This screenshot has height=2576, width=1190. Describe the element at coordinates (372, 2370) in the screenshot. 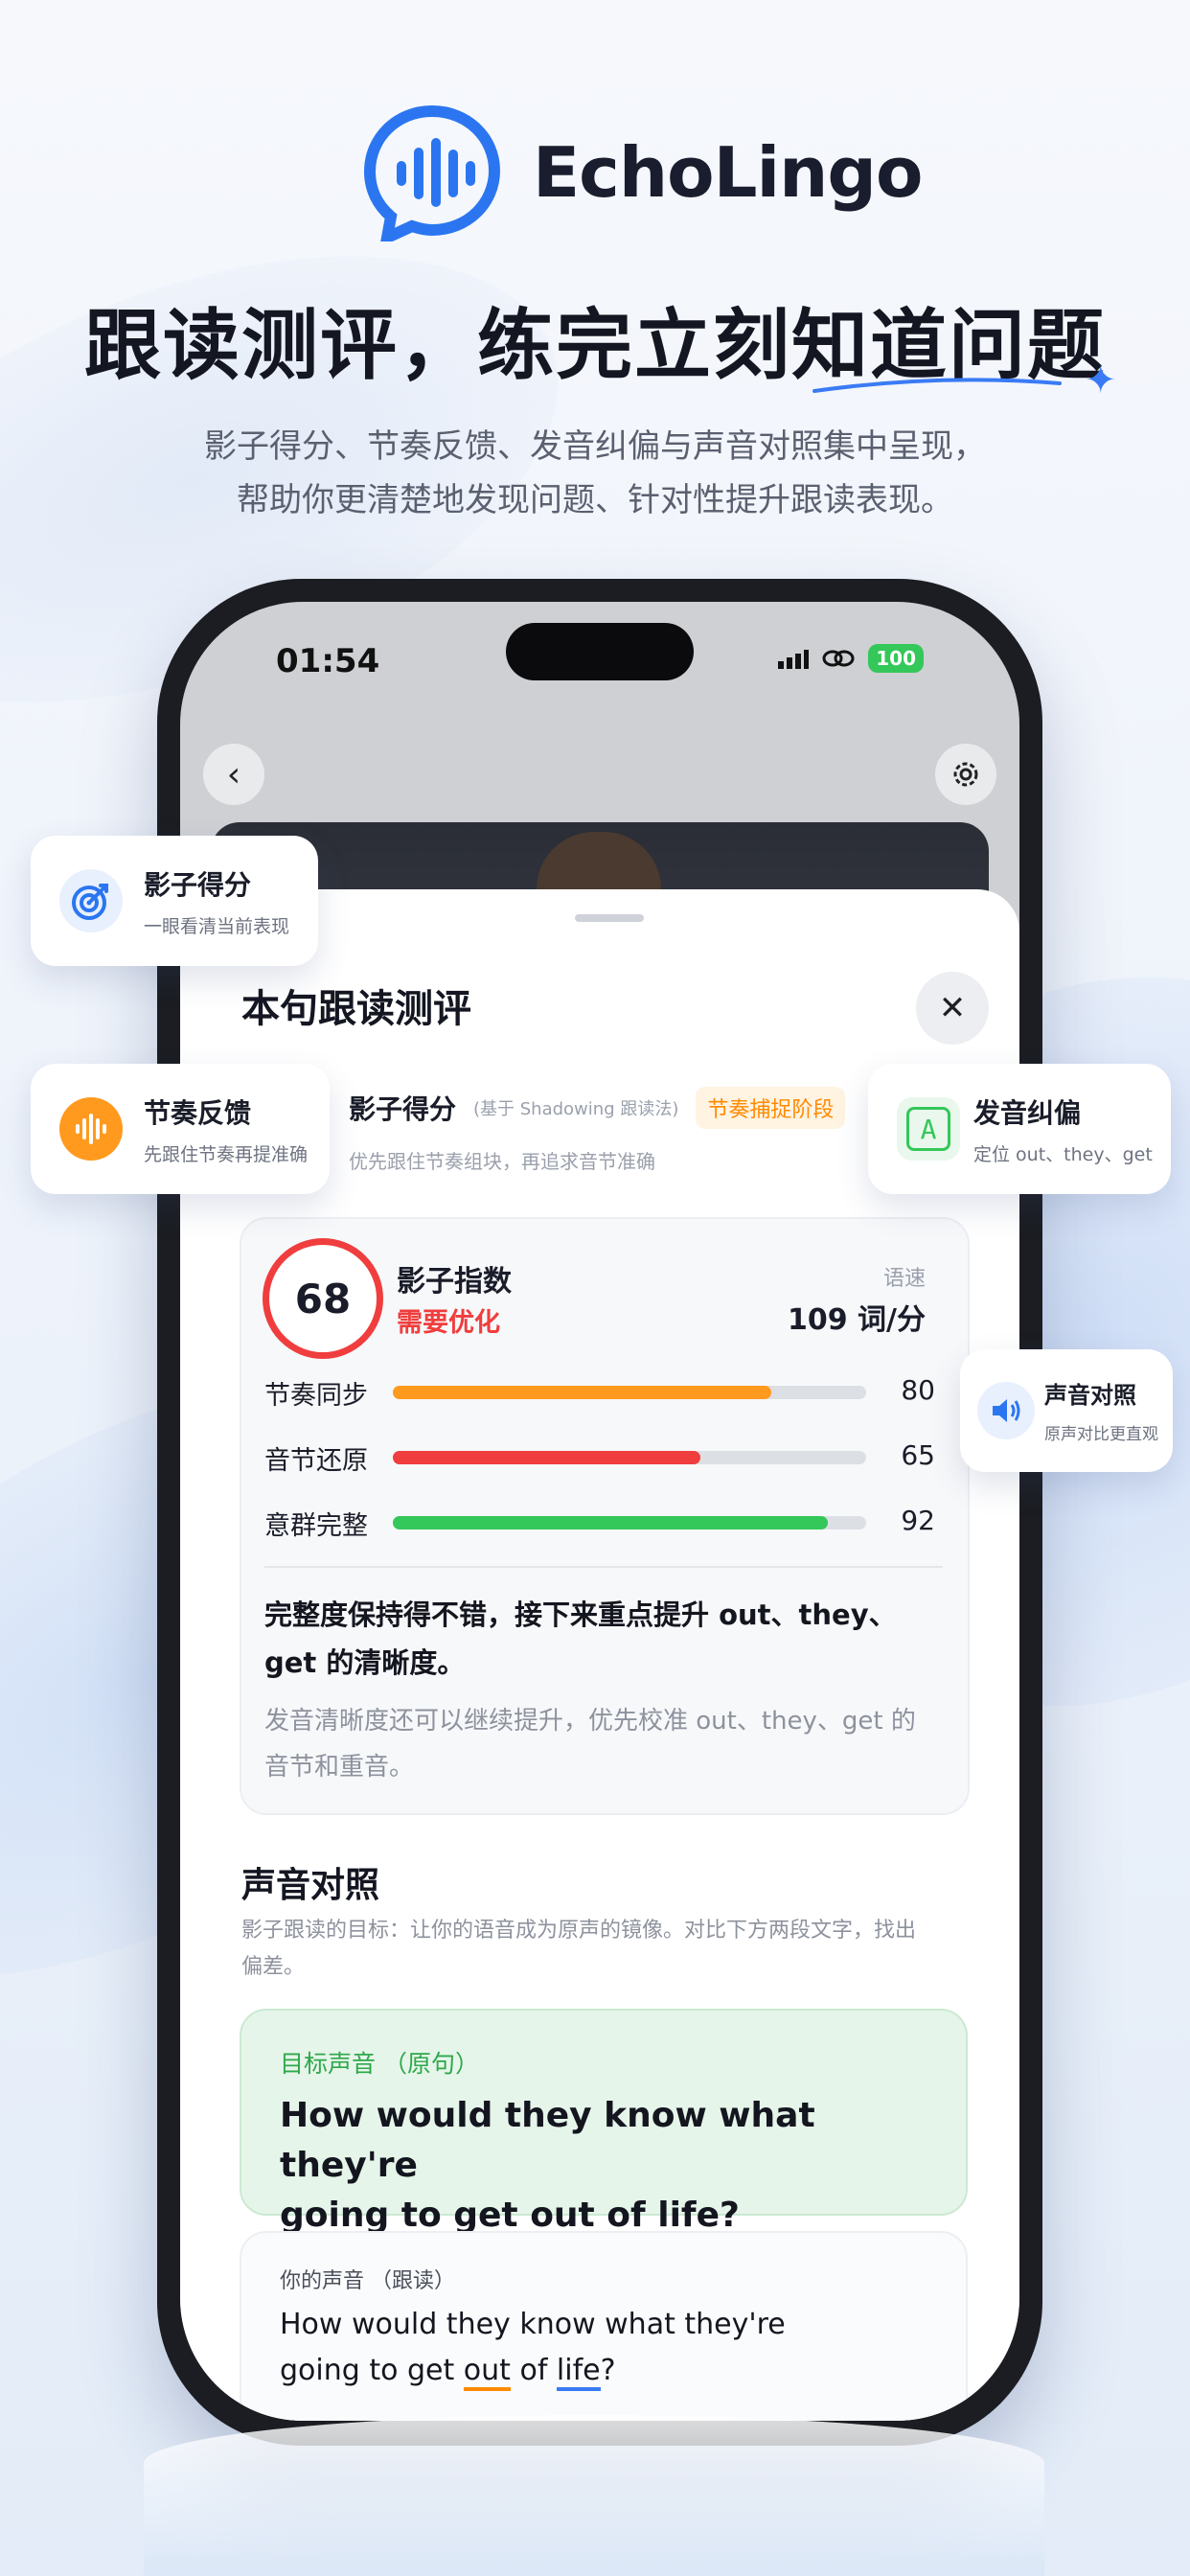

I see `mine-line-2: going to get` at that location.